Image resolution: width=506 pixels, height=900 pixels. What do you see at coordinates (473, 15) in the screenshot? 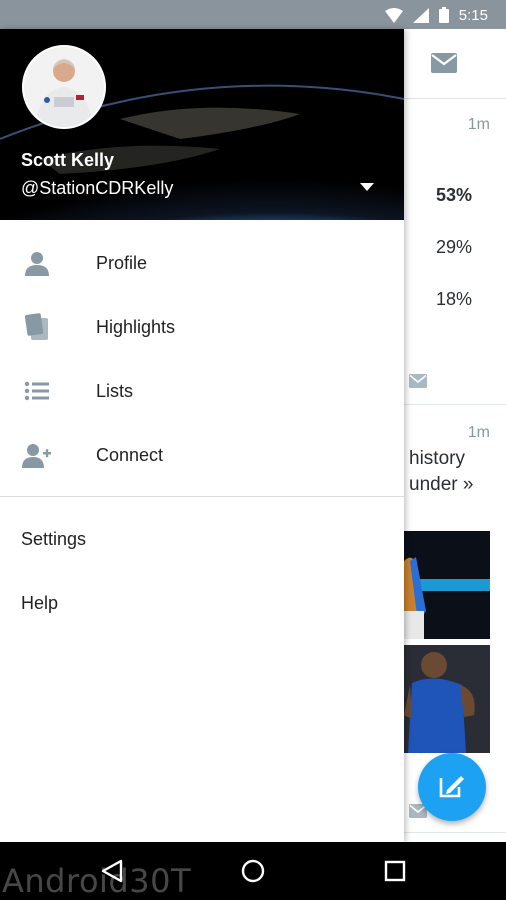
I see `clock: 5:15` at bounding box center [473, 15].